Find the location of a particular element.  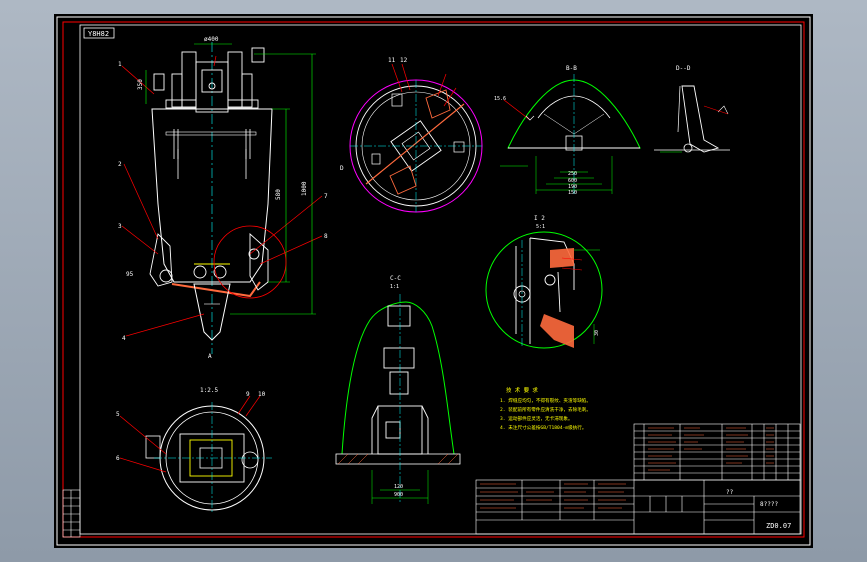

part-num-8: 8 is located at coordinates (326, 236).